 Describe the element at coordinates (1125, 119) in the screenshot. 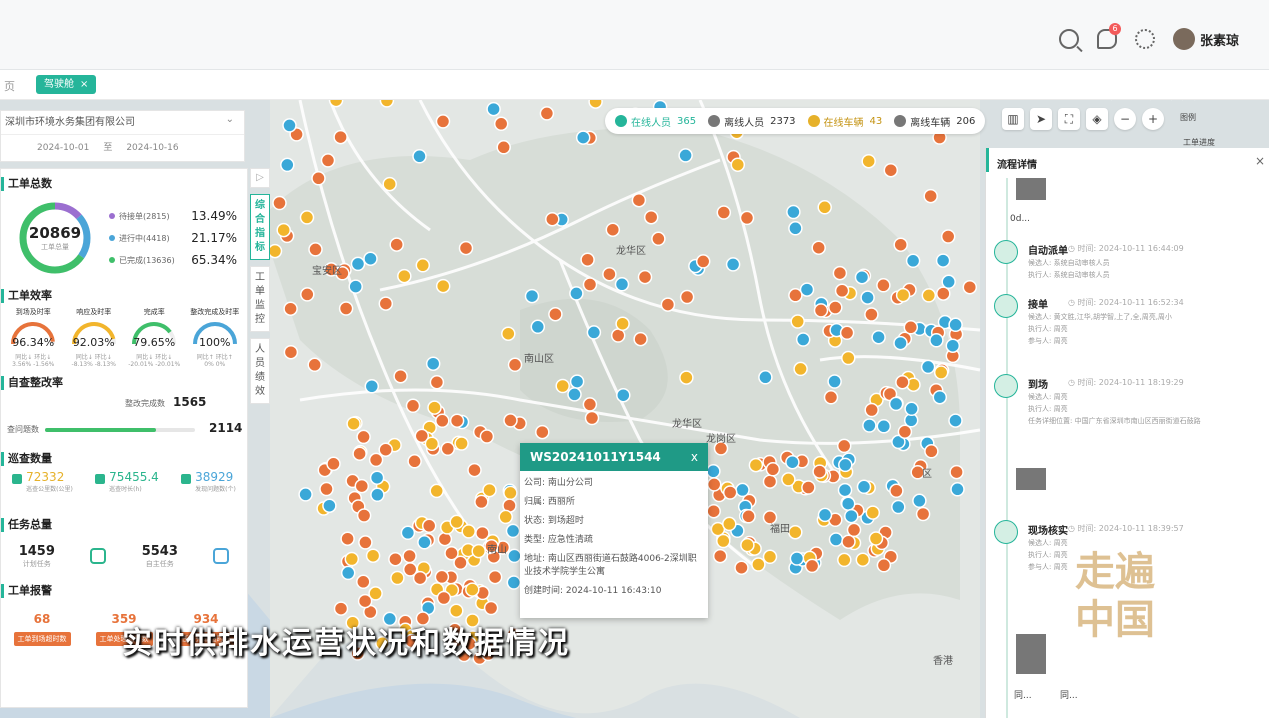

I see `zoom-out-icon: −` at that location.